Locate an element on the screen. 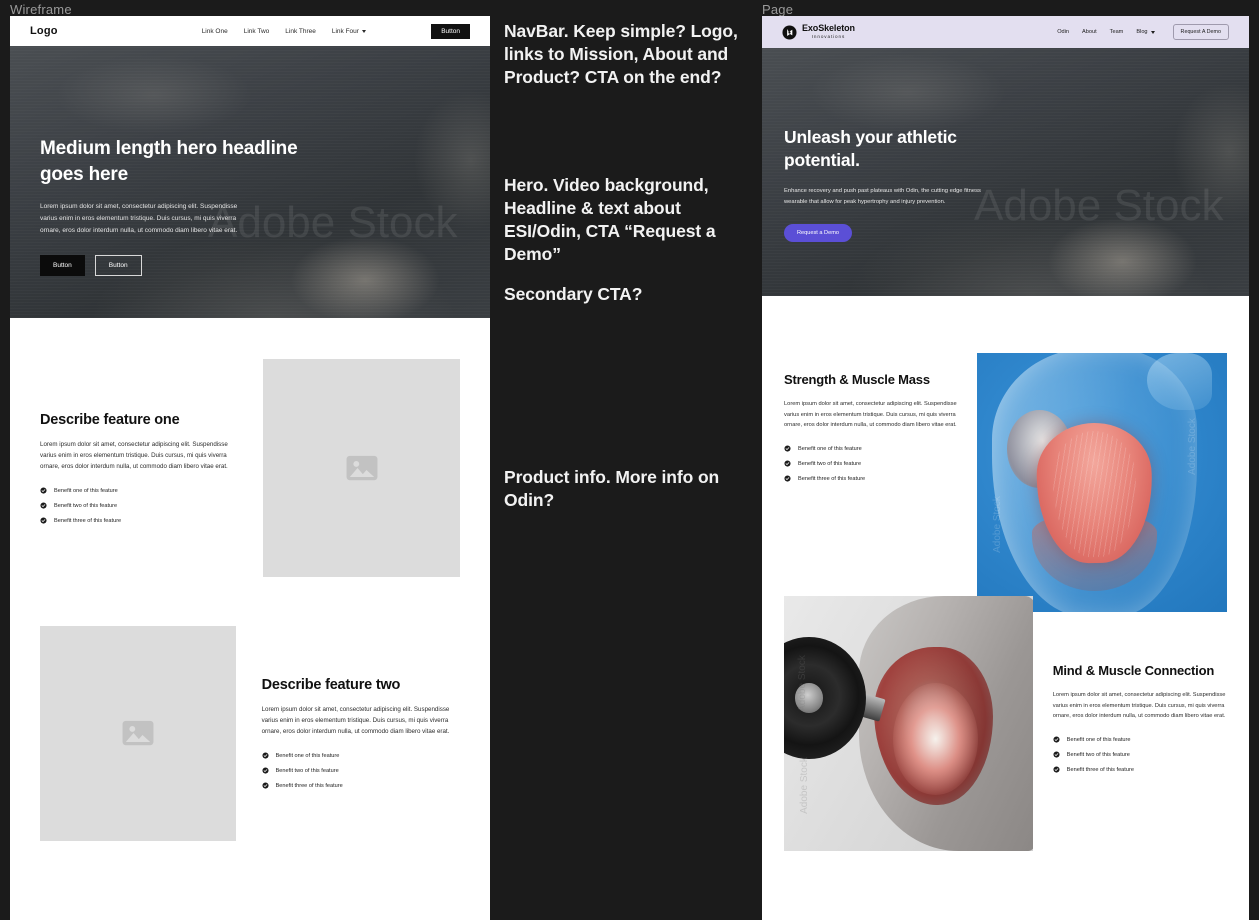  page-nav-link-team-label: Team is located at coordinates (1116, 32).